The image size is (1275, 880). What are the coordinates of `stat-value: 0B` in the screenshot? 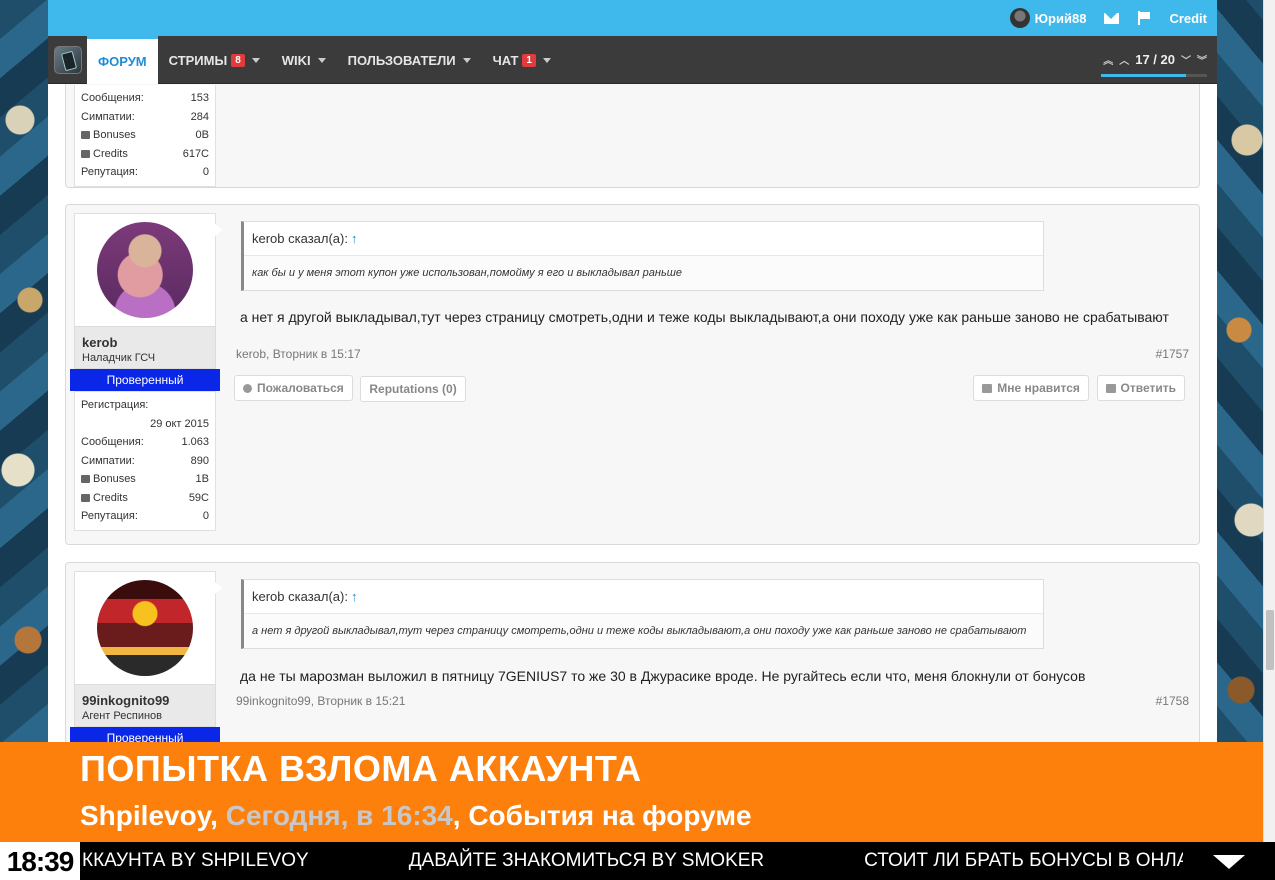 It's located at (202, 135).